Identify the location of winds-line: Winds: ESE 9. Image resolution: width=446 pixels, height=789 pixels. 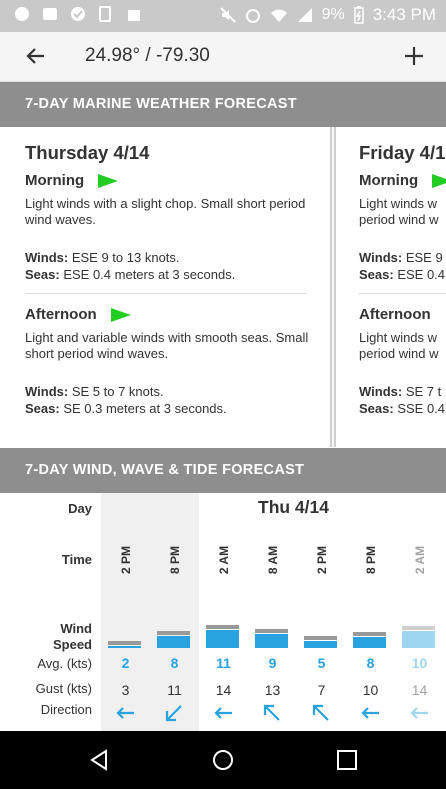
(401, 257).